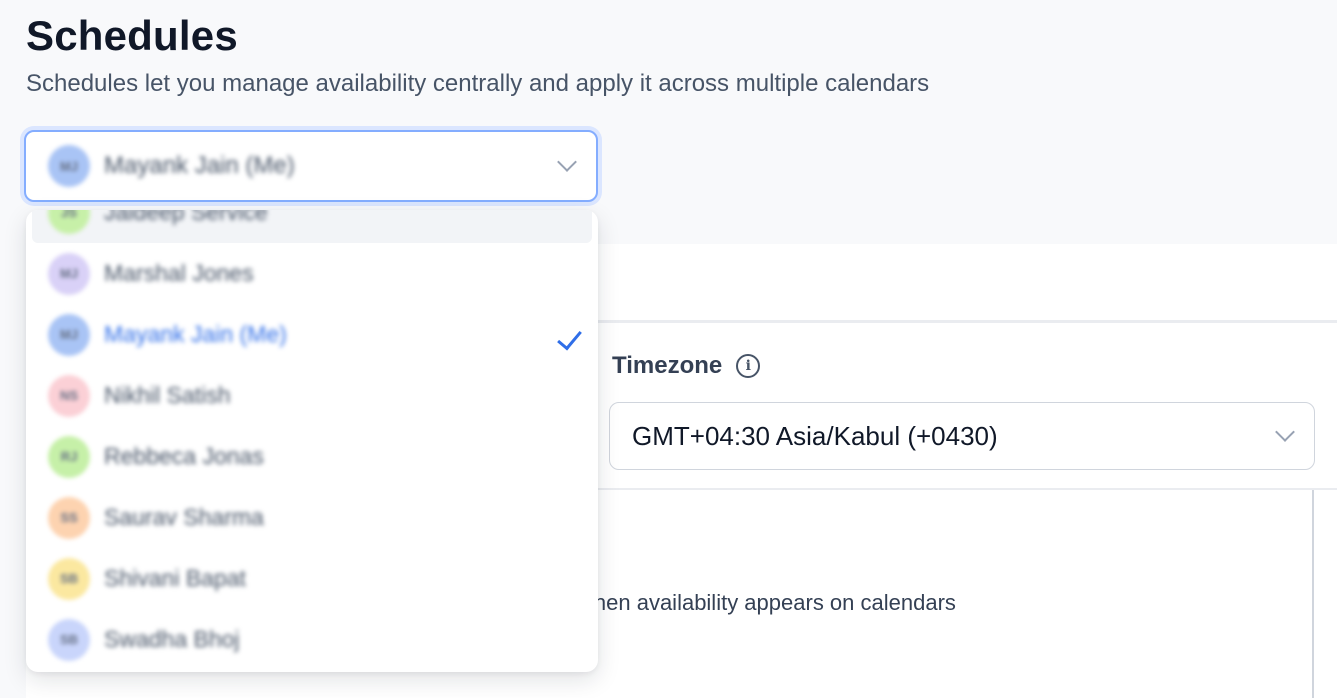 This screenshot has height=698, width=1337. I want to click on member-option-label: Nikhil Satish, so click(167, 395).